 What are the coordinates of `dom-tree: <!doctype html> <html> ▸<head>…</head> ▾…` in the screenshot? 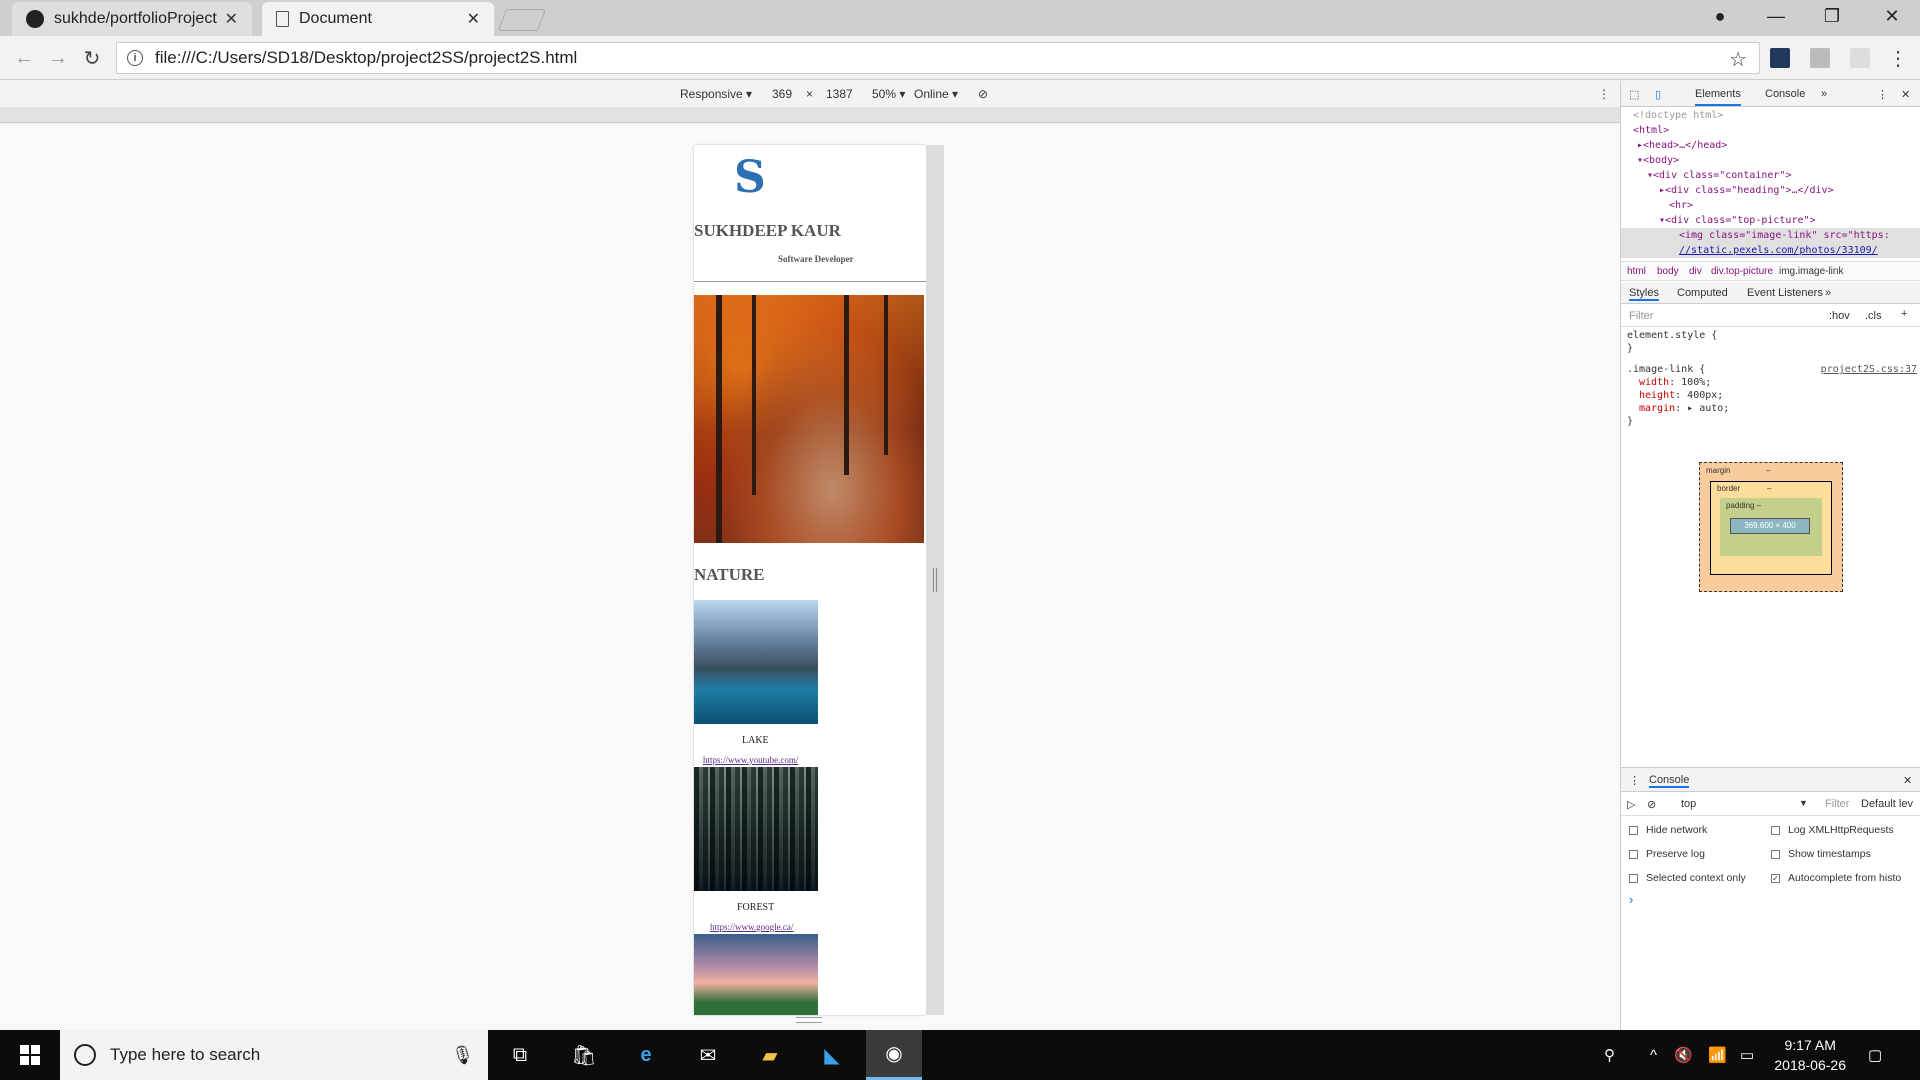 It's located at (1770, 183).